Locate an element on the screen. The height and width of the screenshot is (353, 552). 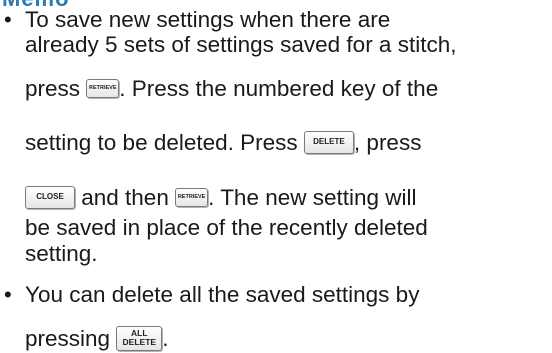
para2-line2: pressing ALL DELETE. is located at coordinates (97, 339).